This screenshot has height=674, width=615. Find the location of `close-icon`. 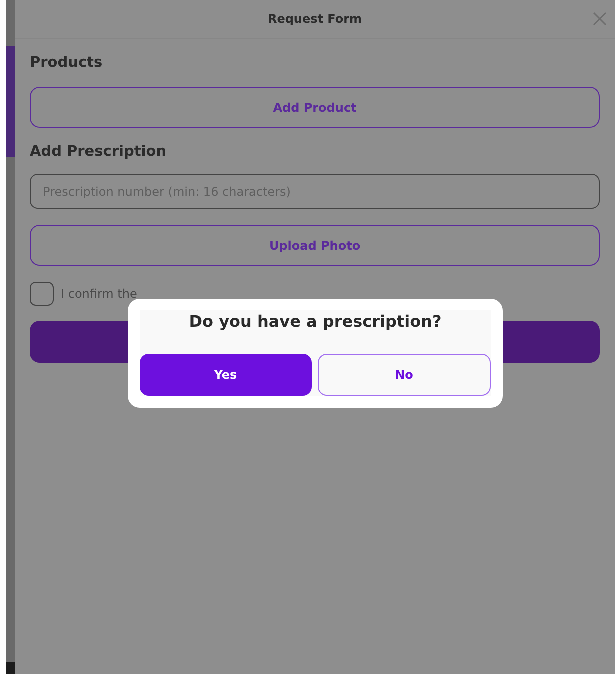

close-icon is located at coordinates (600, 19).